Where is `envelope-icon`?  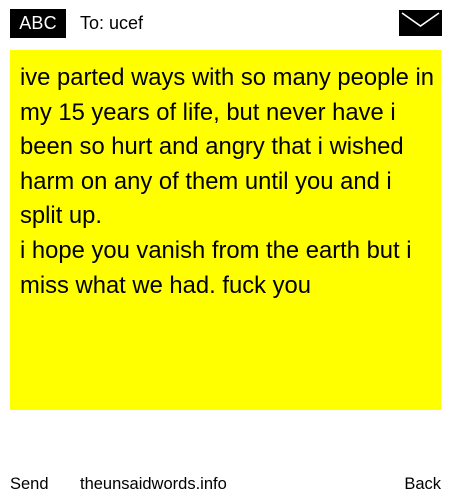 envelope-icon is located at coordinates (420, 23).